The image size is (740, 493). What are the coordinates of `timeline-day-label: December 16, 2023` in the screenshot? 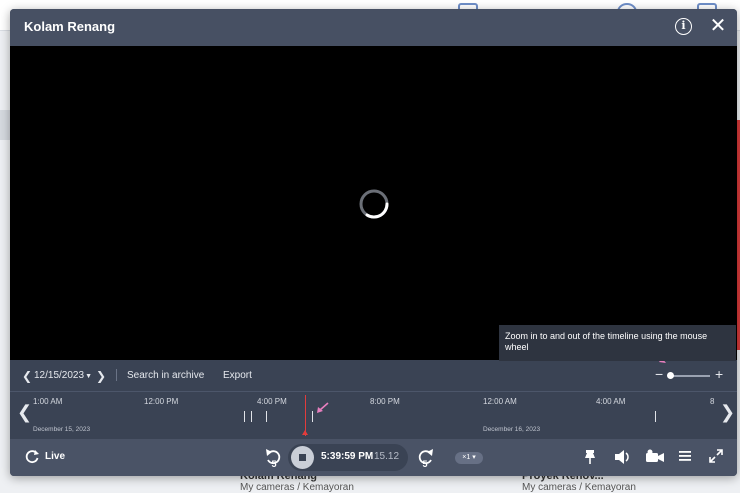 It's located at (512, 429).